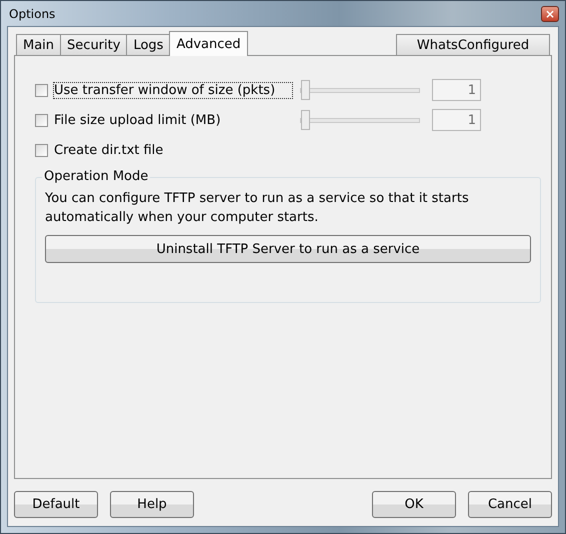 The image size is (566, 534). Describe the element at coordinates (108, 150) in the screenshot. I see `option-label: Create dir.txt file` at that location.